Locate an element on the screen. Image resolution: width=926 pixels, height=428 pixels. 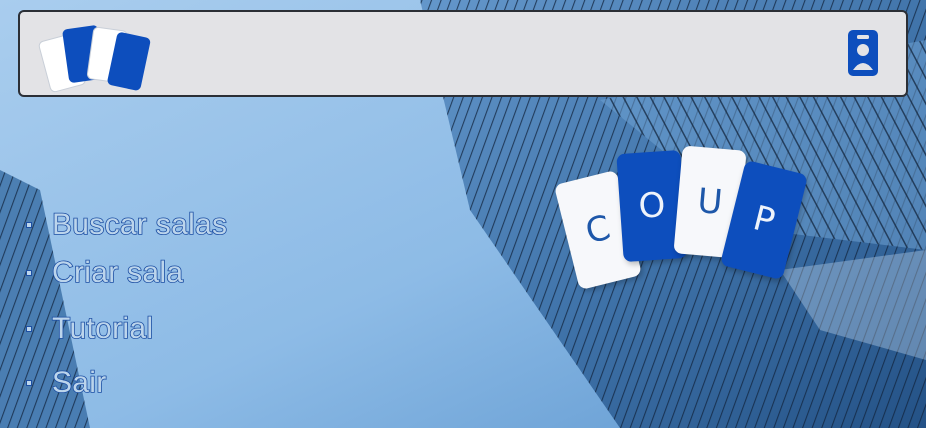
menu-item-label: Buscar salas is located at coordinates (139, 224).